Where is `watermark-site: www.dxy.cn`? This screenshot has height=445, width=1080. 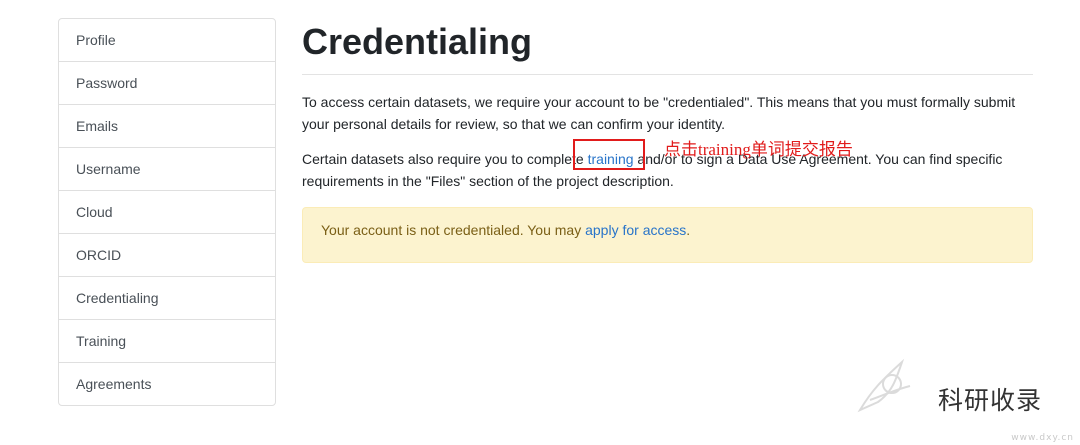 watermark-site: www.dxy.cn is located at coordinates (1042, 438).